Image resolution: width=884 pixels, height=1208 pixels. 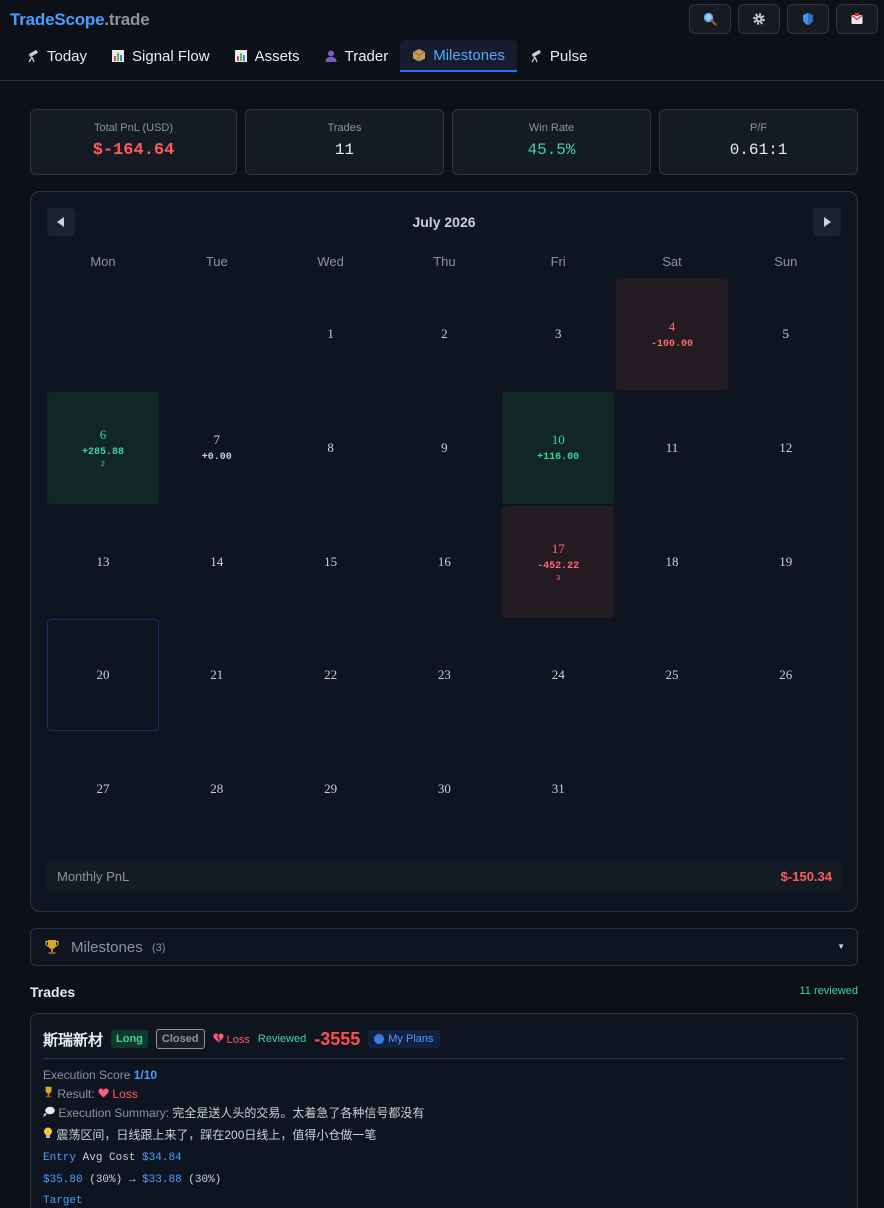 I want to click on shield-icon, so click(x=808, y=19).